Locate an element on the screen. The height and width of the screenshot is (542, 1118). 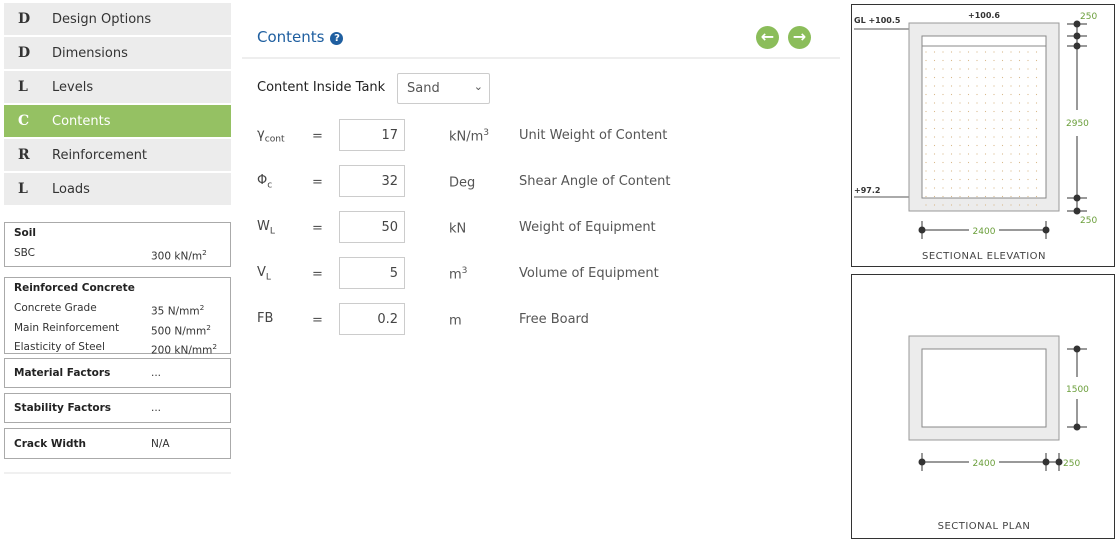
nav-reinforcement: R Reinforcement is located at coordinates (117, 155).